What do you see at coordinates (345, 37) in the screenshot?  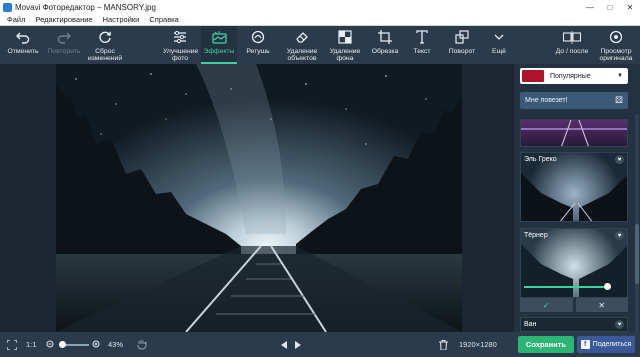 I see `remove-bg-icon` at bounding box center [345, 37].